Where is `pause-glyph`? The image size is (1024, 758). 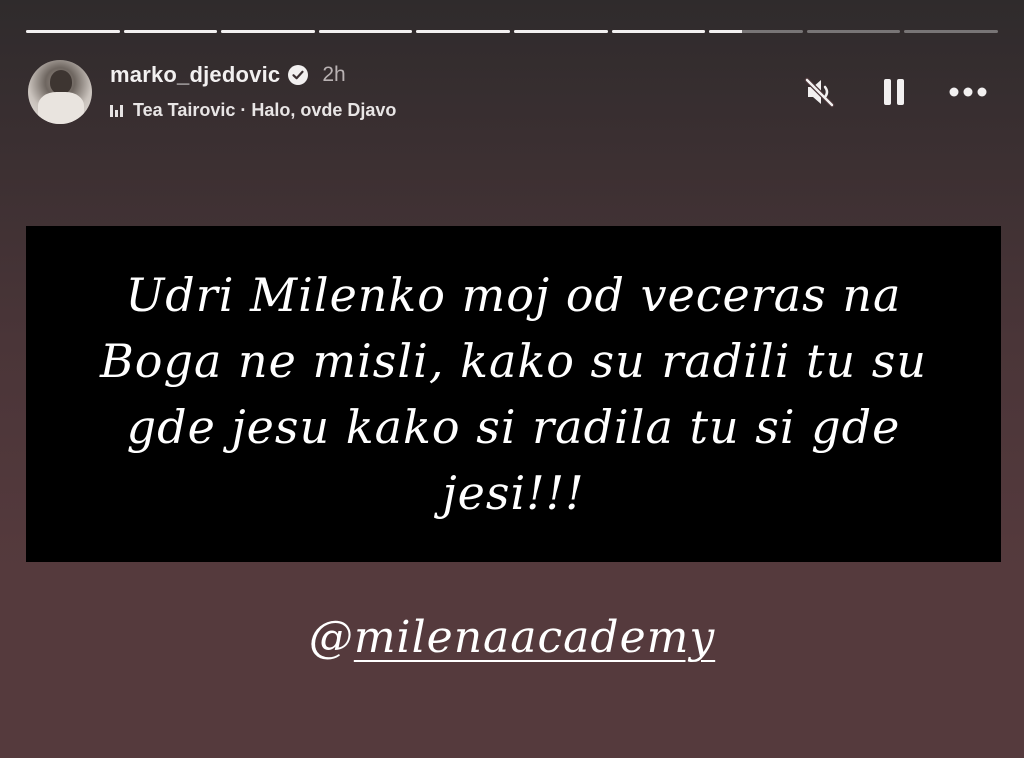 pause-glyph is located at coordinates (894, 92).